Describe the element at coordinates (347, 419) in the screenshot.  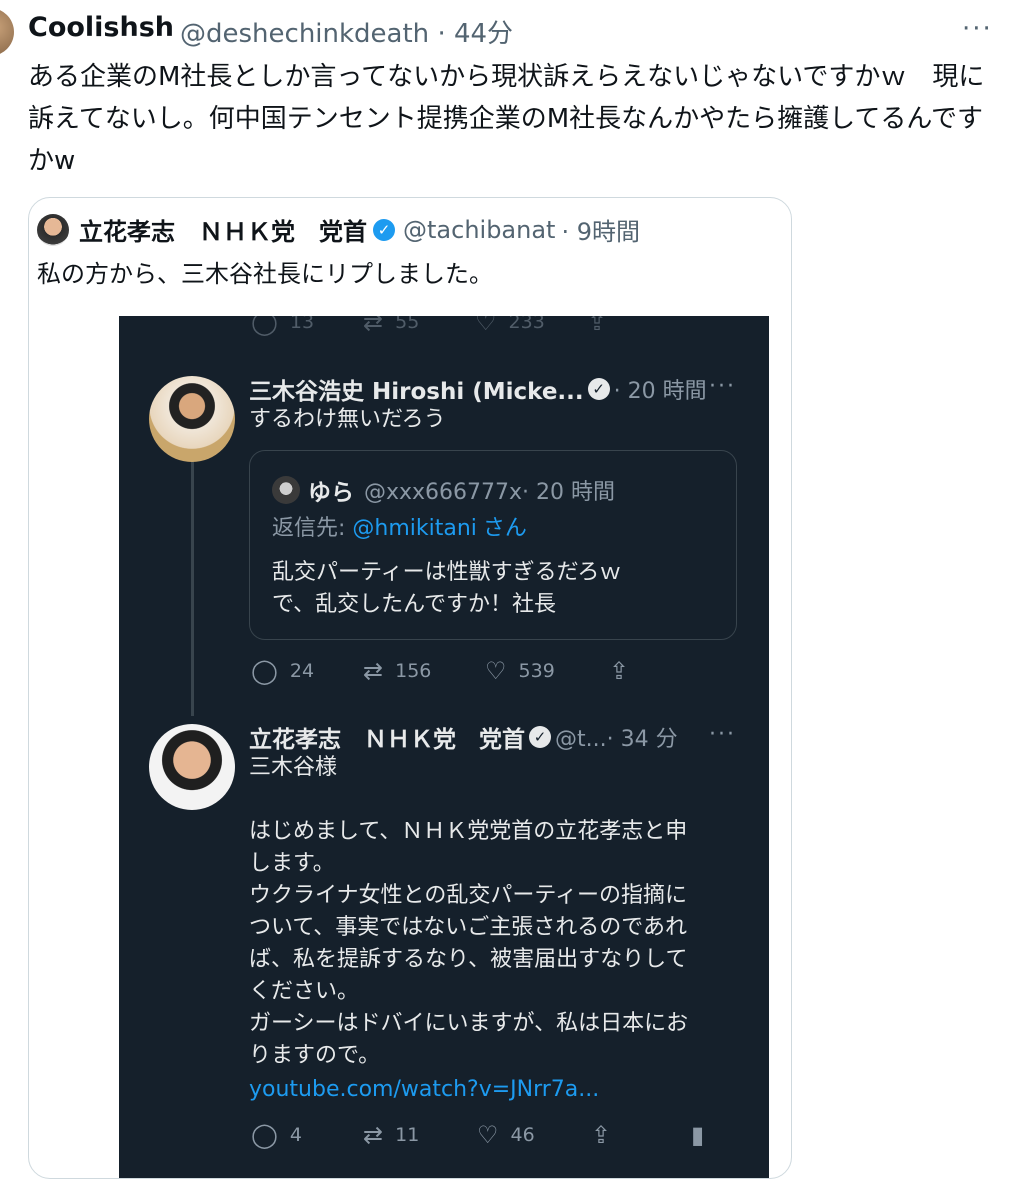
I see `reply1-text: するわけ無いだろう` at that location.